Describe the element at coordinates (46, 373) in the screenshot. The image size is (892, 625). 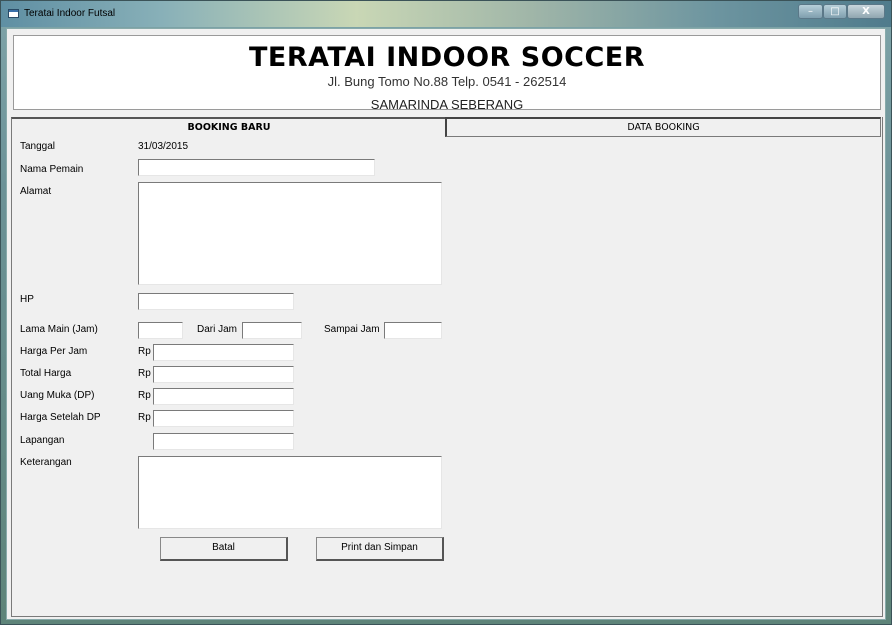
I see `total-harga-label: Total Harga` at that location.